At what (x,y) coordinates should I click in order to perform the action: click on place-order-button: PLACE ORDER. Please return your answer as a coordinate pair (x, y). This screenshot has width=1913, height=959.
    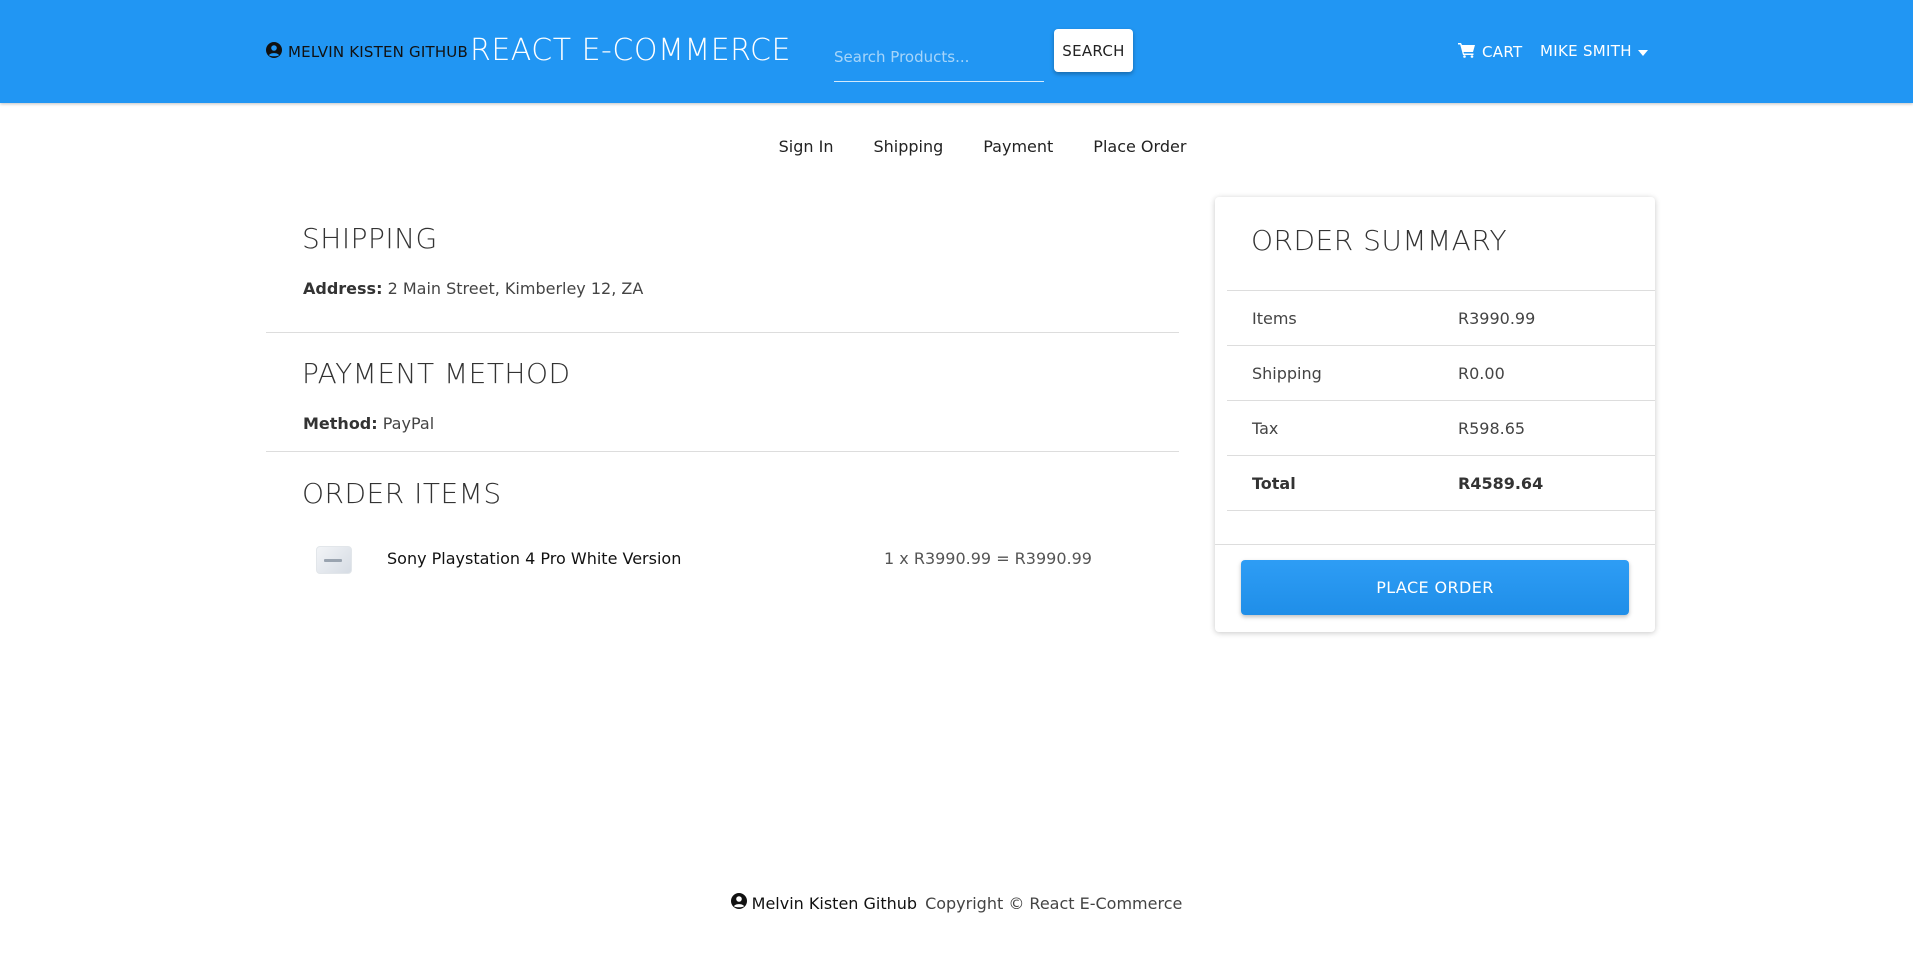
    Looking at the image, I should click on (1435, 587).